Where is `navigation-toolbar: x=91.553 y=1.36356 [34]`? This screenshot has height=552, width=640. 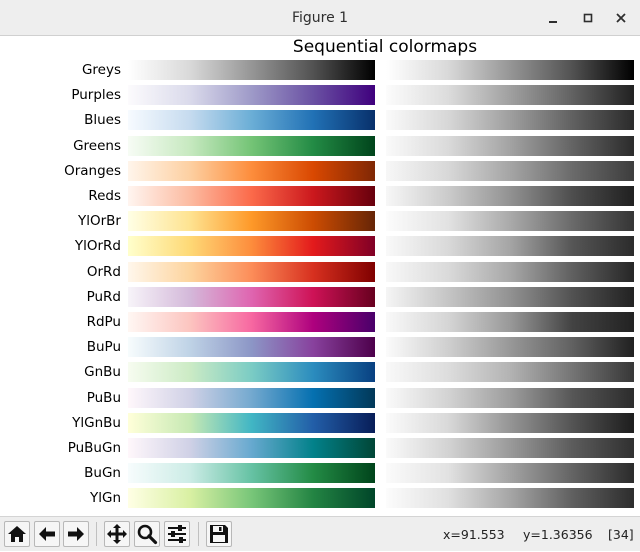 navigation-toolbar: x=91.553 y=1.36356 [34] is located at coordinates (320, 533).